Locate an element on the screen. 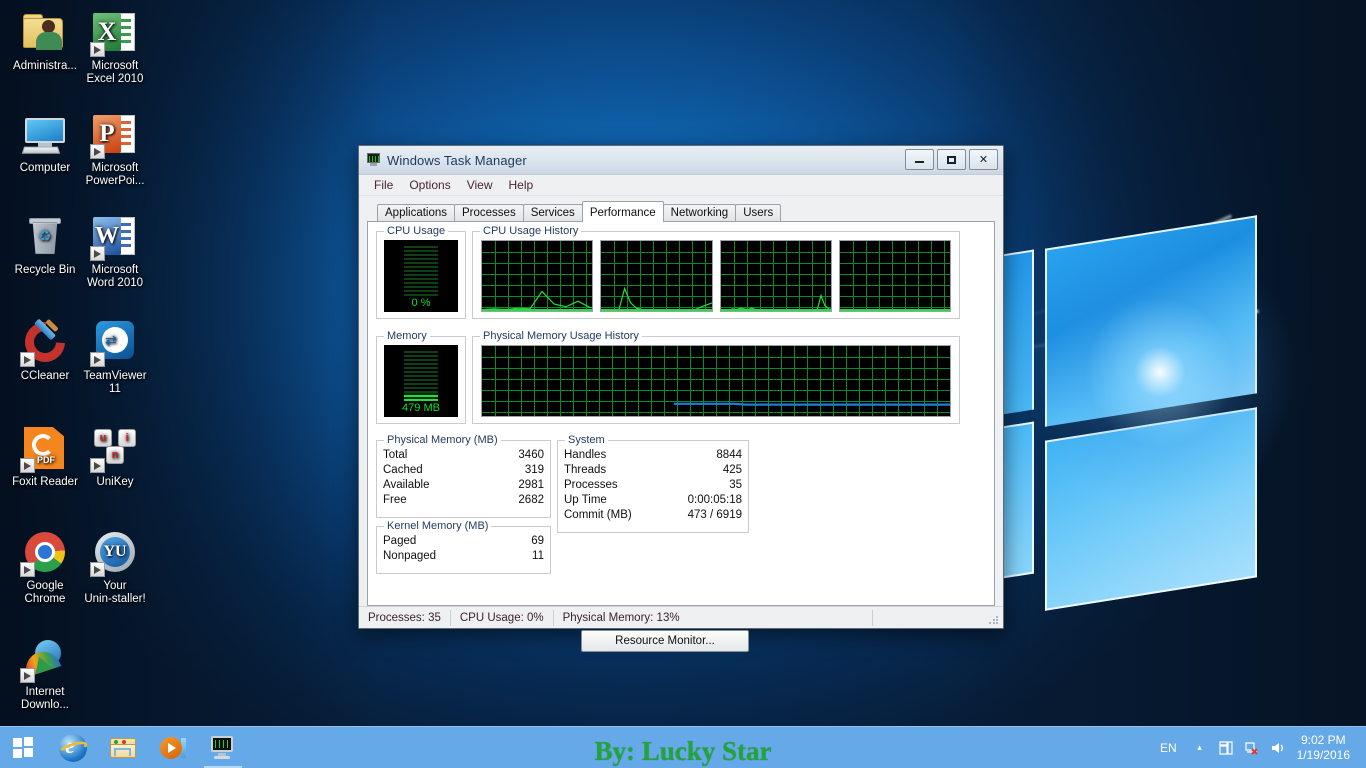 The height and width of the screenshot is (768, 1366). desktop-icon-label: CCleaner is located at coordinates (45, 376).